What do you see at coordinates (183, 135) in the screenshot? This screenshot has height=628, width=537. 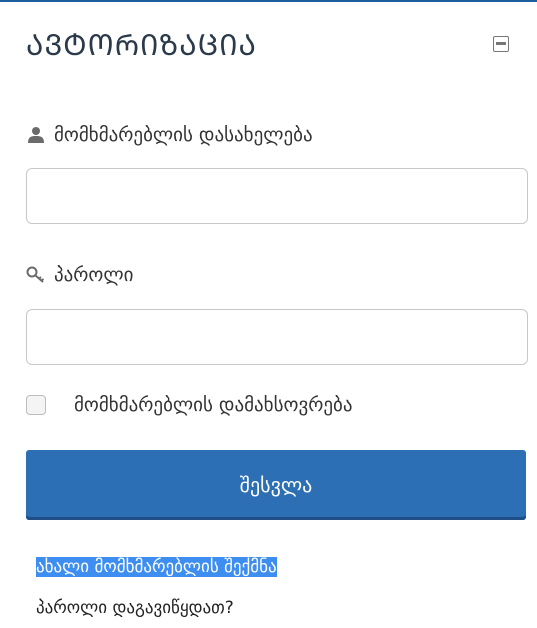 I see `username-label: მომხმარებლის დასახელება` at bounding box center [183, 135].